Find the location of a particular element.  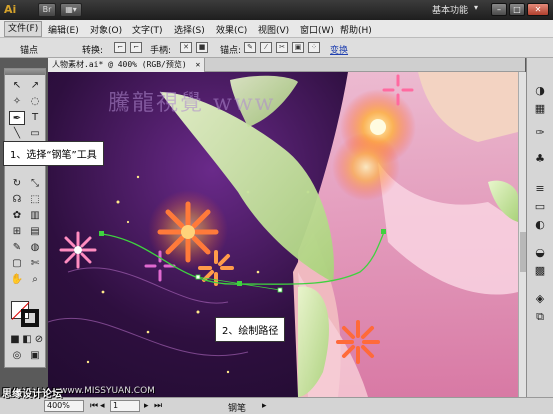

magic-wand-tool-icon: ✧ is located at coordinates (17, 102).